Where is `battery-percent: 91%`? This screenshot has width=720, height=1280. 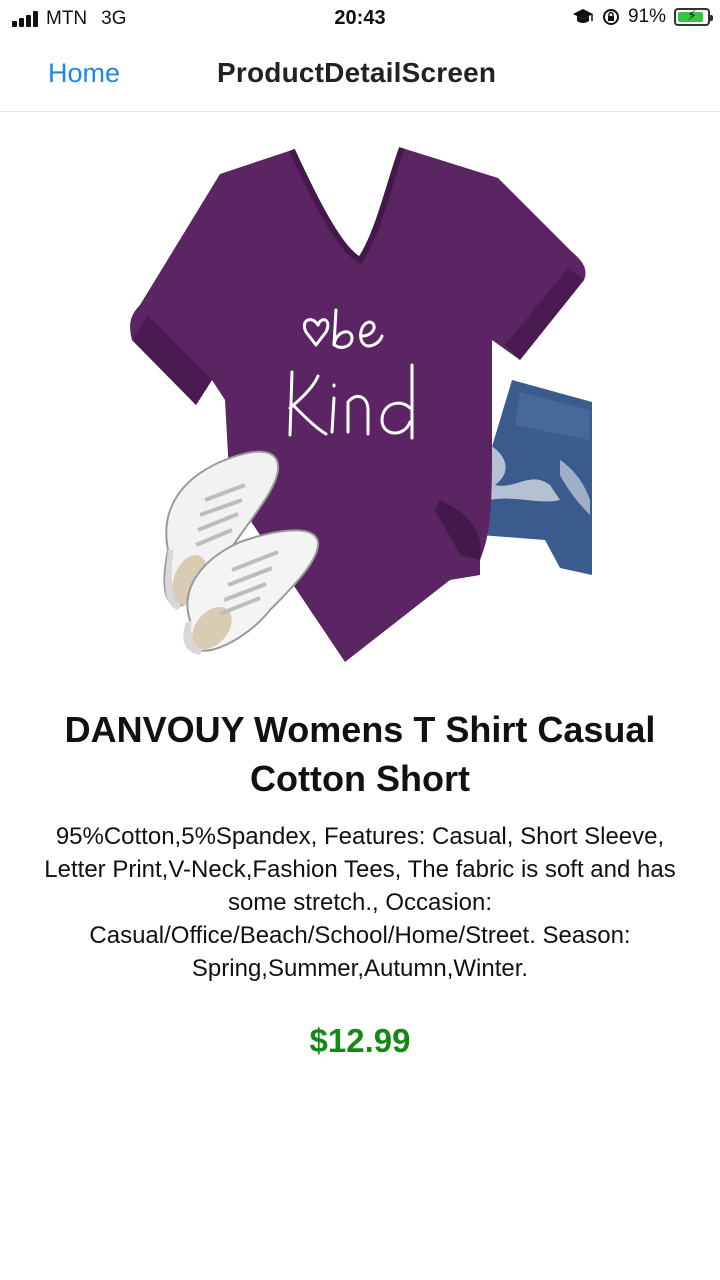
battery-percent: 91% is located at coordinates (646, 16).